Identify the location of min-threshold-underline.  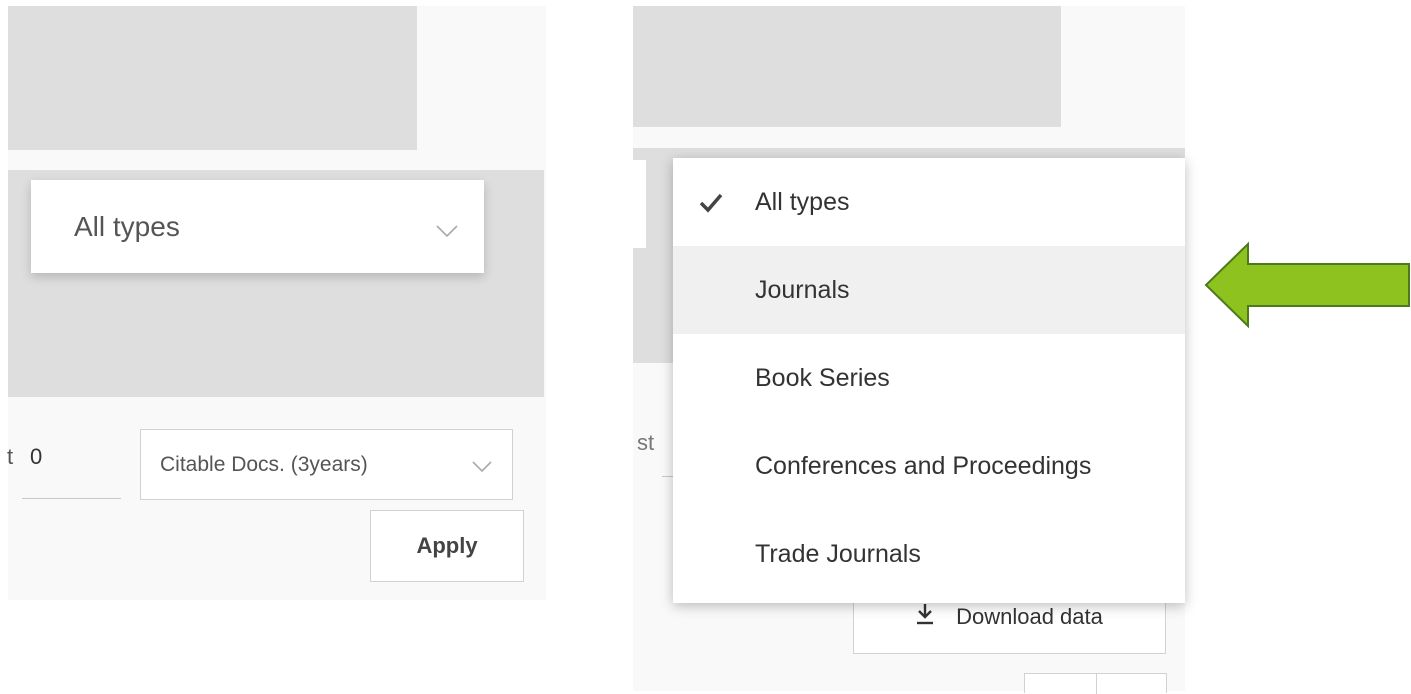
(71, 498).